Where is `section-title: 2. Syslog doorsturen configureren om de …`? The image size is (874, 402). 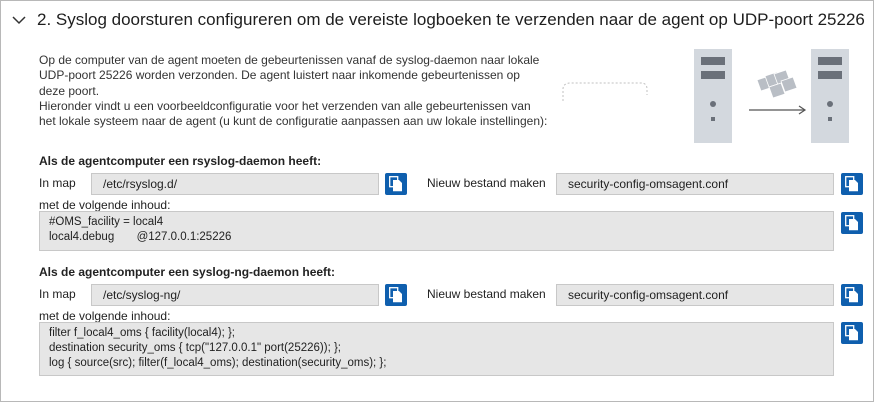 section-title: 2. Syslog doorsturen configureren om de … is located at coordinates (451, 19).